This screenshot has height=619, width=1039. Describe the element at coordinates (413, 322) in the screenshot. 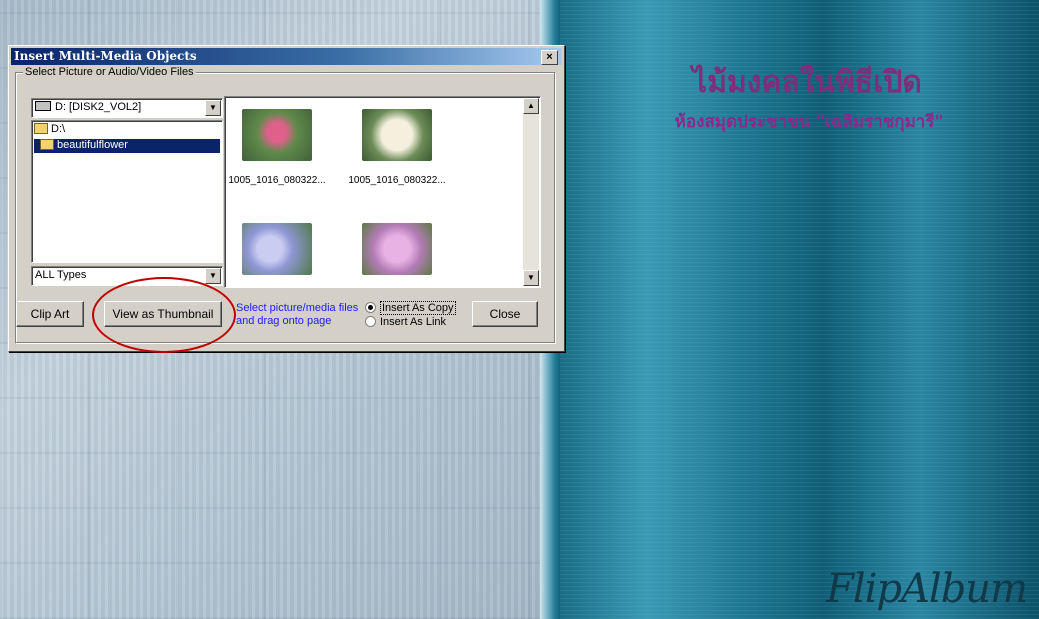

I see `insert-link-label: Insert As Link` at that location.